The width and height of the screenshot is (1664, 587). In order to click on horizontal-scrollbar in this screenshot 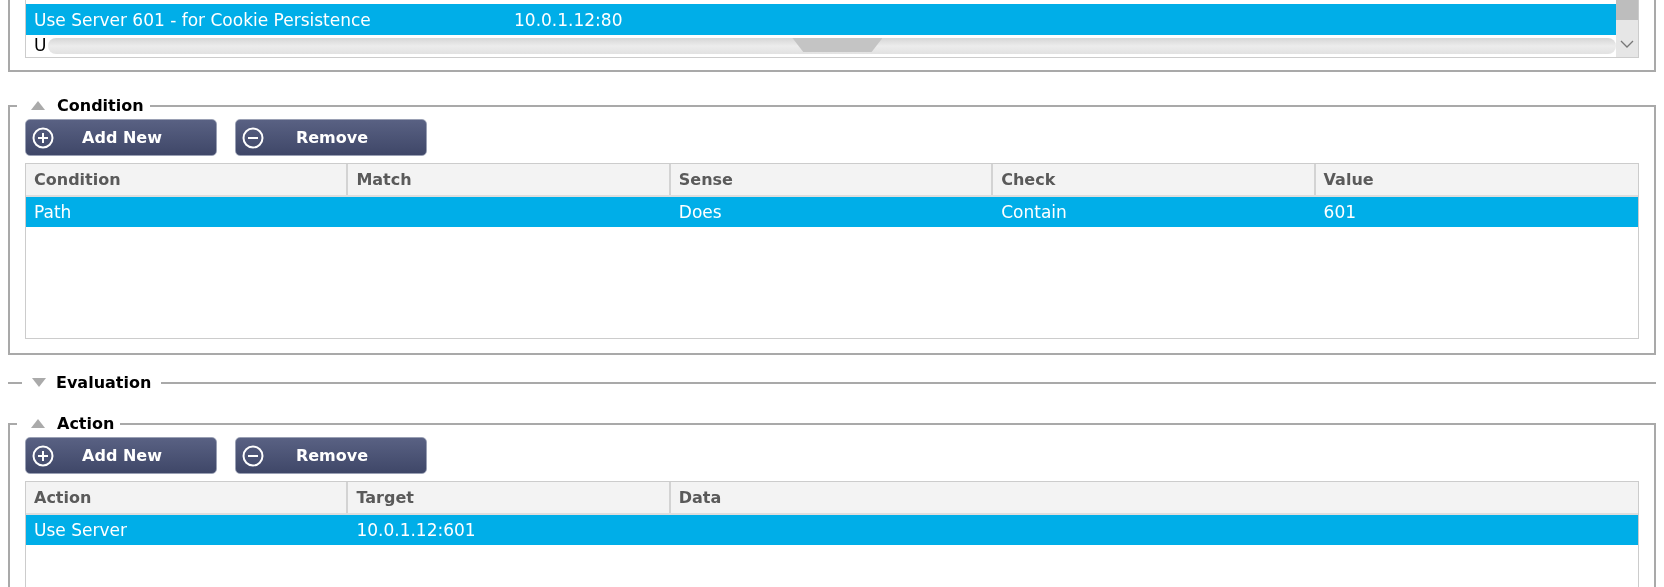, I will do `click(832, 46)`.